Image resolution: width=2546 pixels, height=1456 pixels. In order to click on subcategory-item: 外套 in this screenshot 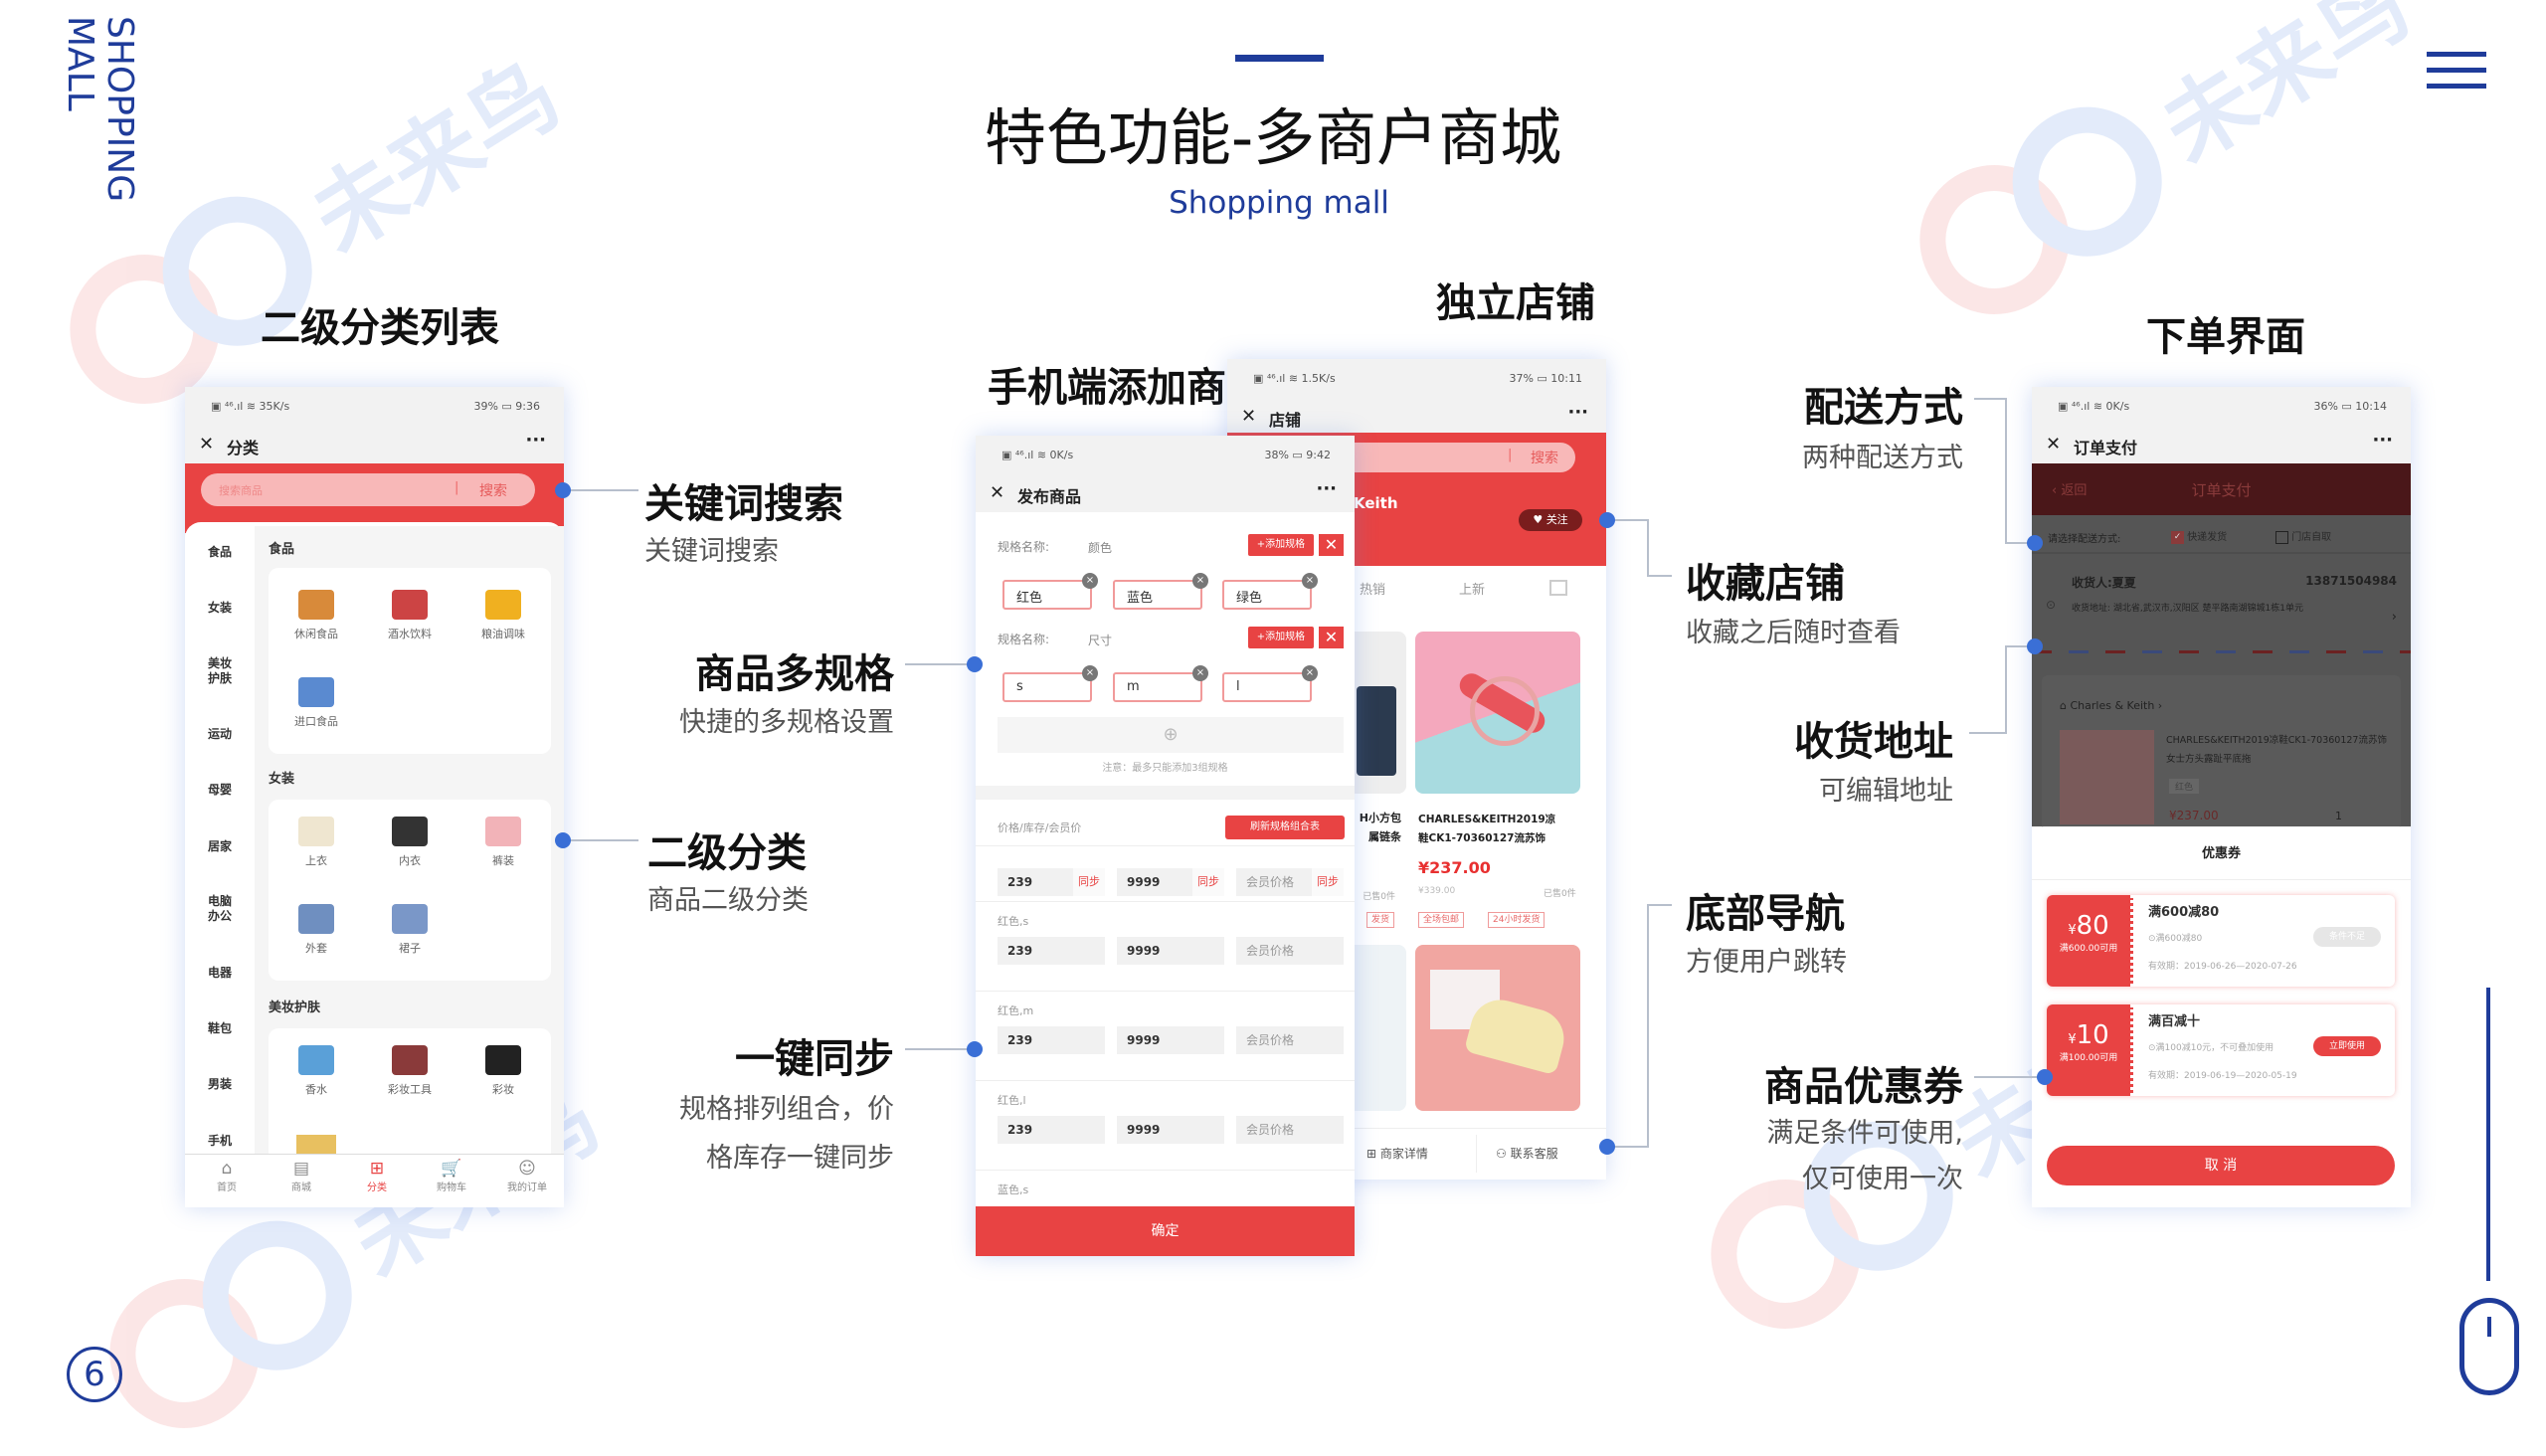, I will do `click(316, 930)`.